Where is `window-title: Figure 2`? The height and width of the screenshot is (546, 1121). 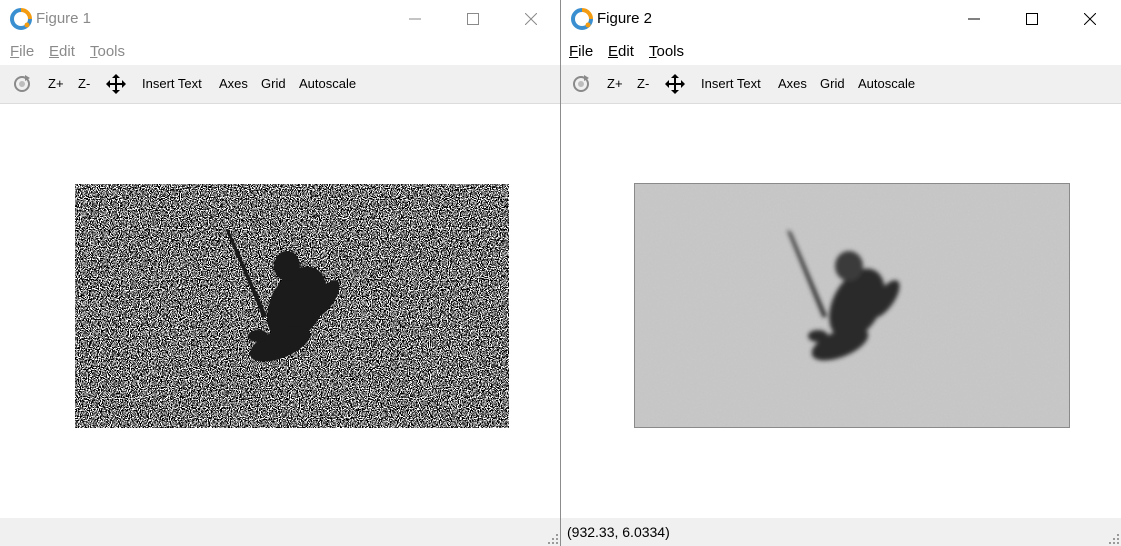 window-title: Figure 2 is located at coordinates (625, 18).